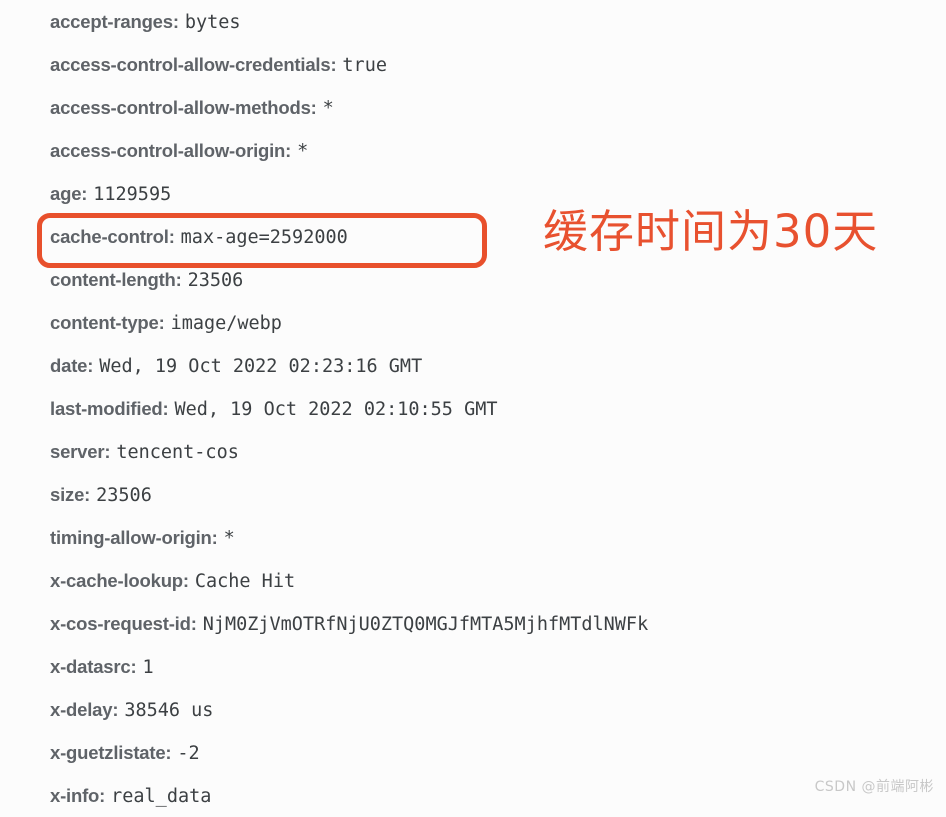 The width and height of the screenshot is (946, 817). What do you see at coordinates (711, 231) in the screenshot?
I see `annotation-cache-duration: 缓存时间为30天` at bounding box center [711, 231].